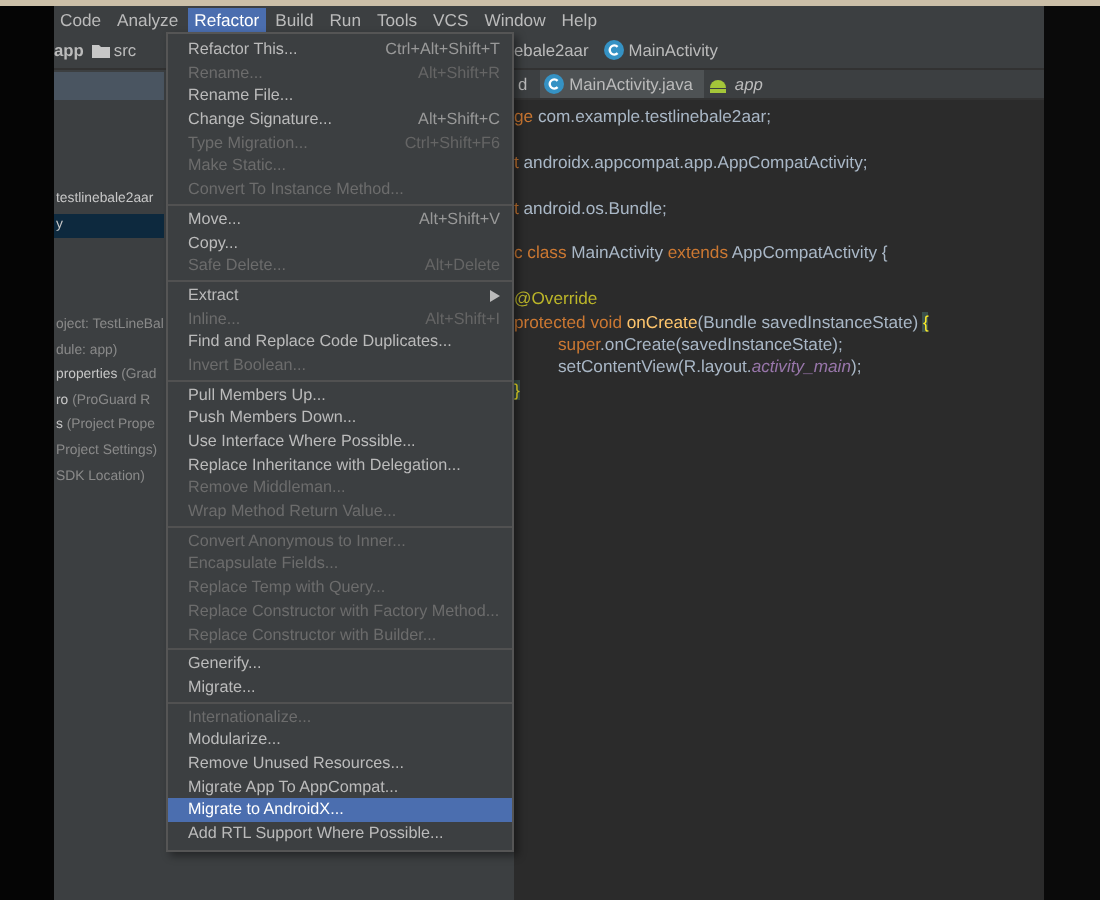 The width and height of the screenshot is (1100, 900). I want to click on breadcrumb-item: ebale2aar, so click(551, 51).